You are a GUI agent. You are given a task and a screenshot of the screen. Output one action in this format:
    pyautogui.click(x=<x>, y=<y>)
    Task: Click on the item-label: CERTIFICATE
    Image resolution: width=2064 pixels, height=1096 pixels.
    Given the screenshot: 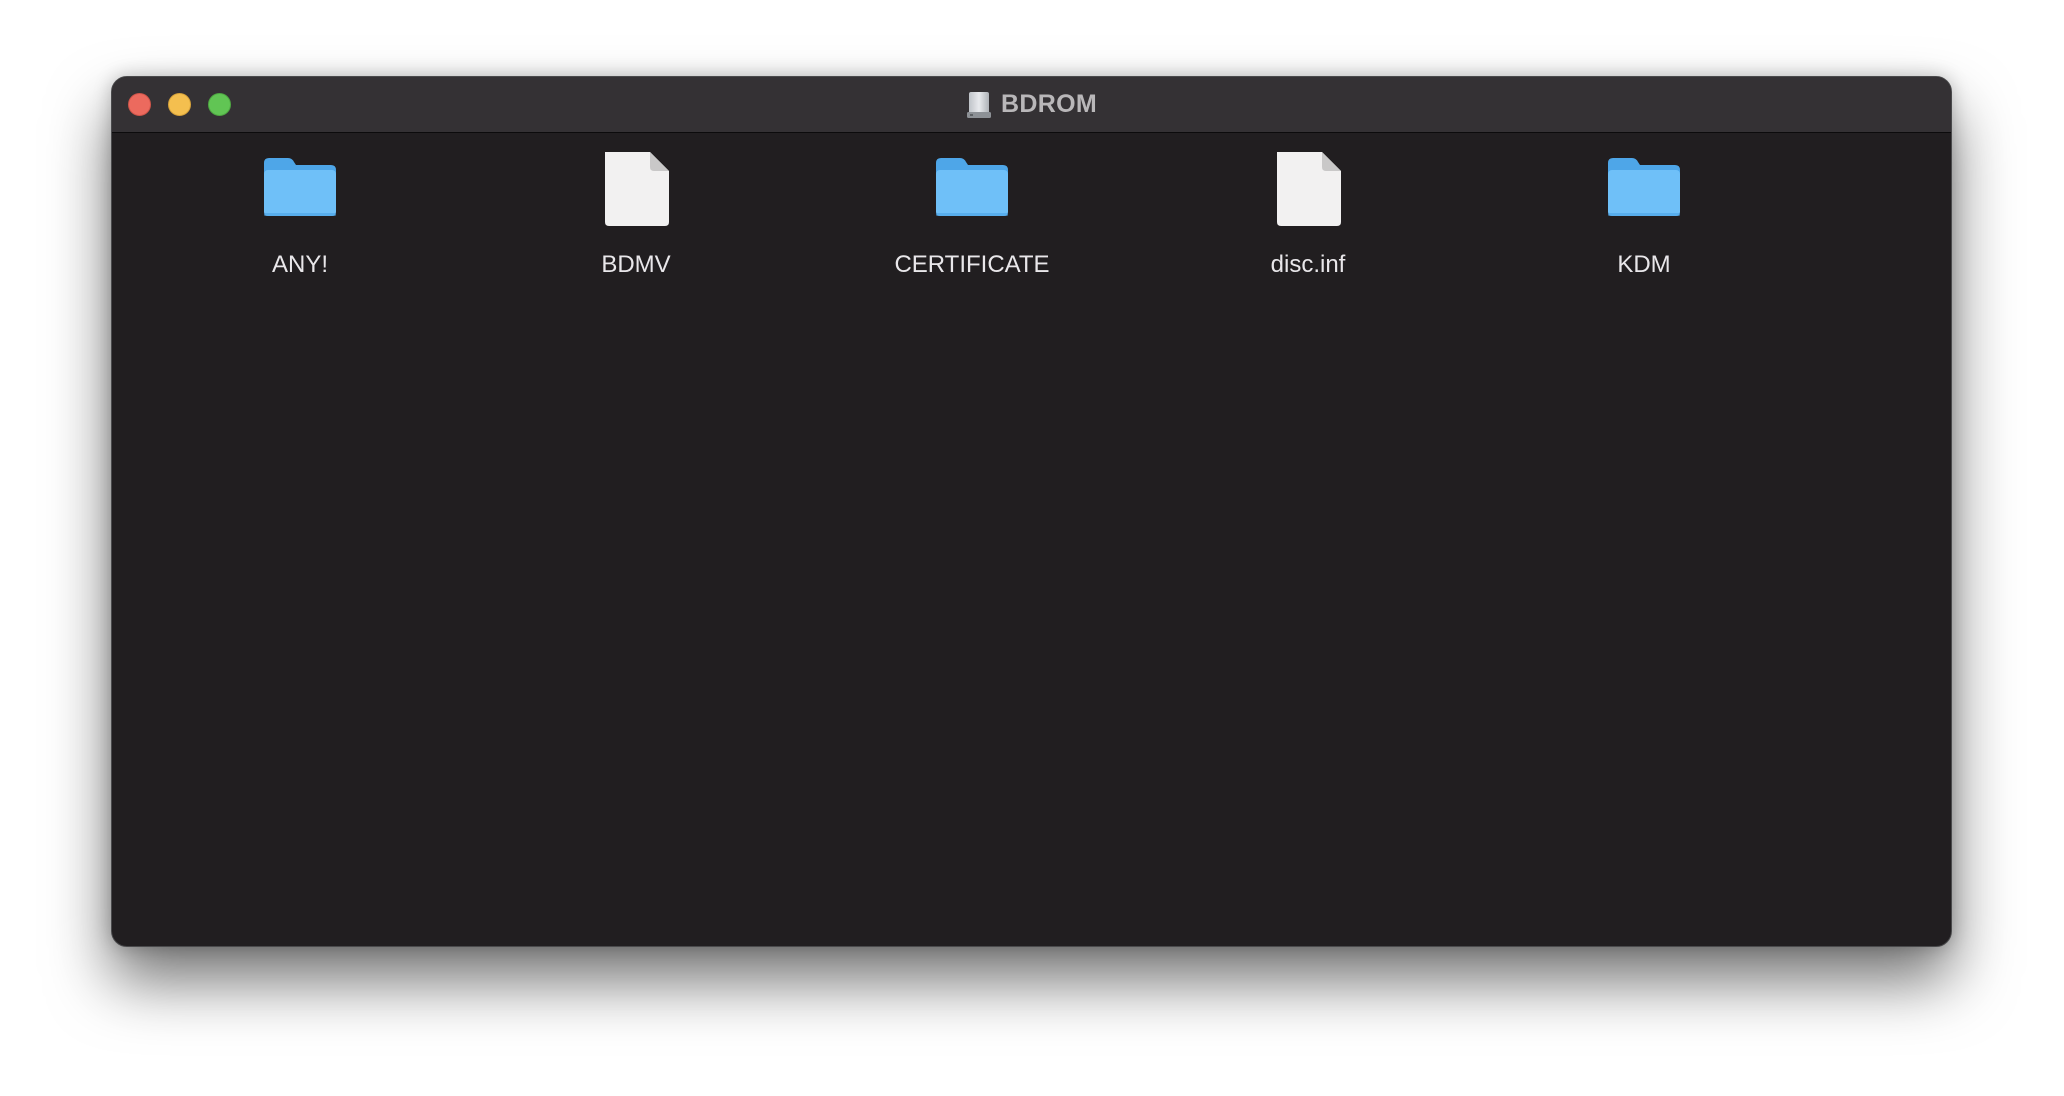 What is the action you would take?
    pyautogui.click(x=972, y=264)
    